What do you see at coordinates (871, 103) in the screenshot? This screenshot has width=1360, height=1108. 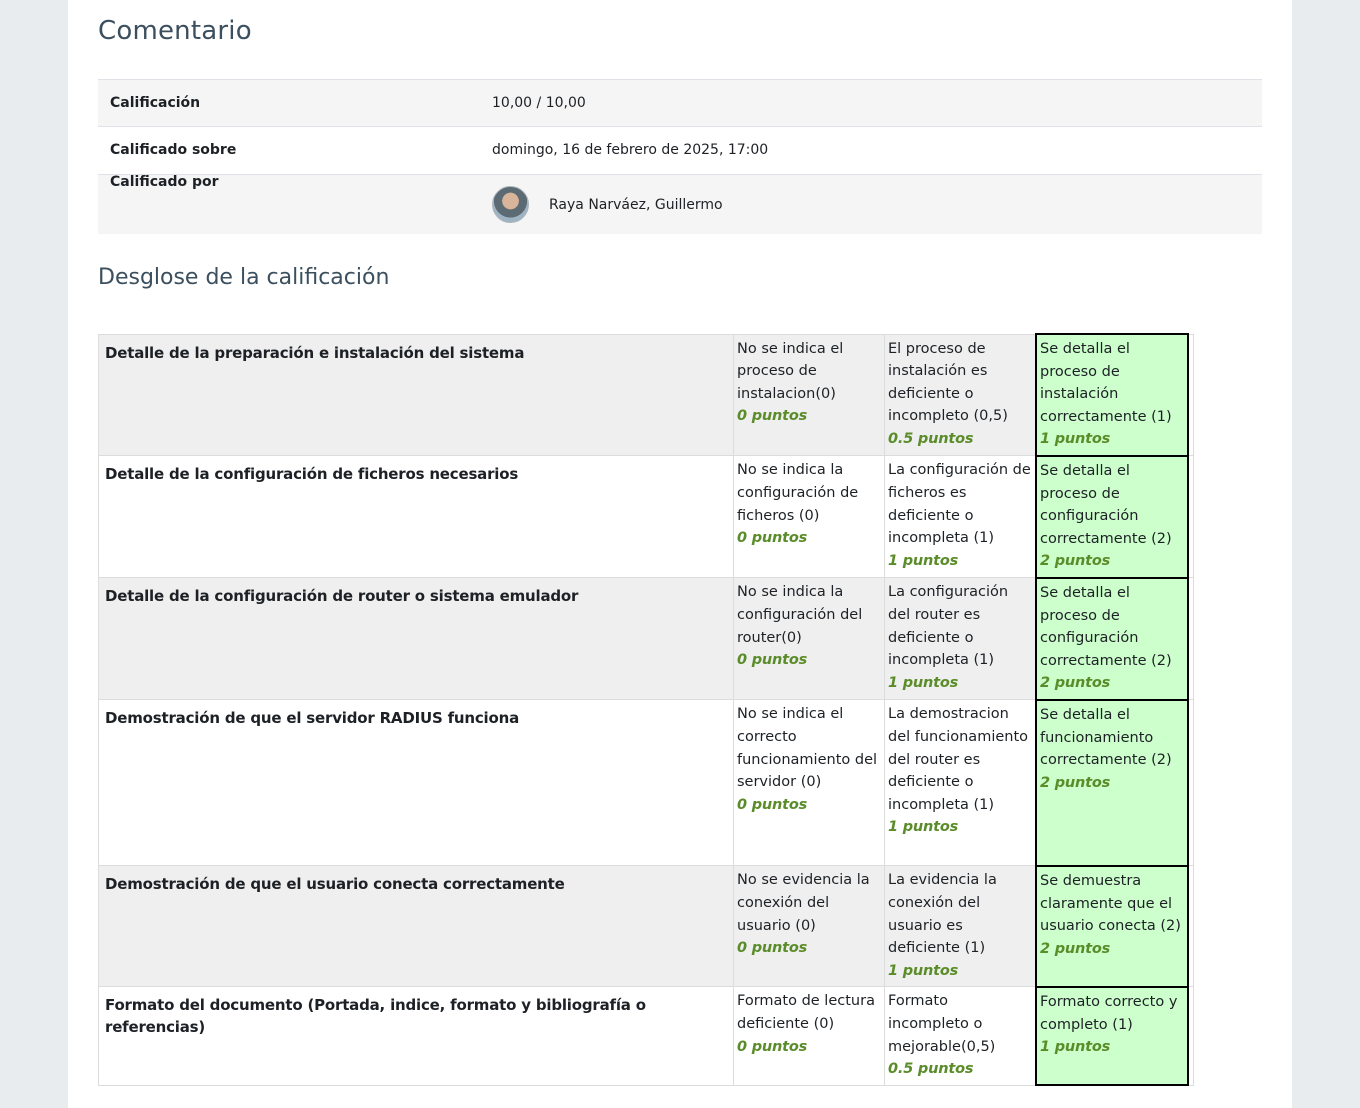 I see `grade-value: 10,00 / 10,00` at bounding box center [871, 103].